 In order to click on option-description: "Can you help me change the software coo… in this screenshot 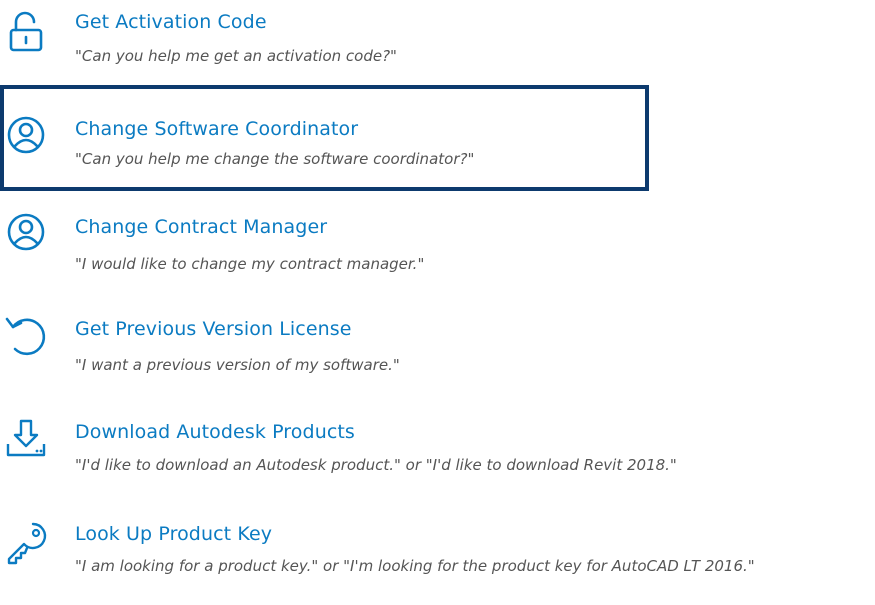, I will do `click(275, 159)`.